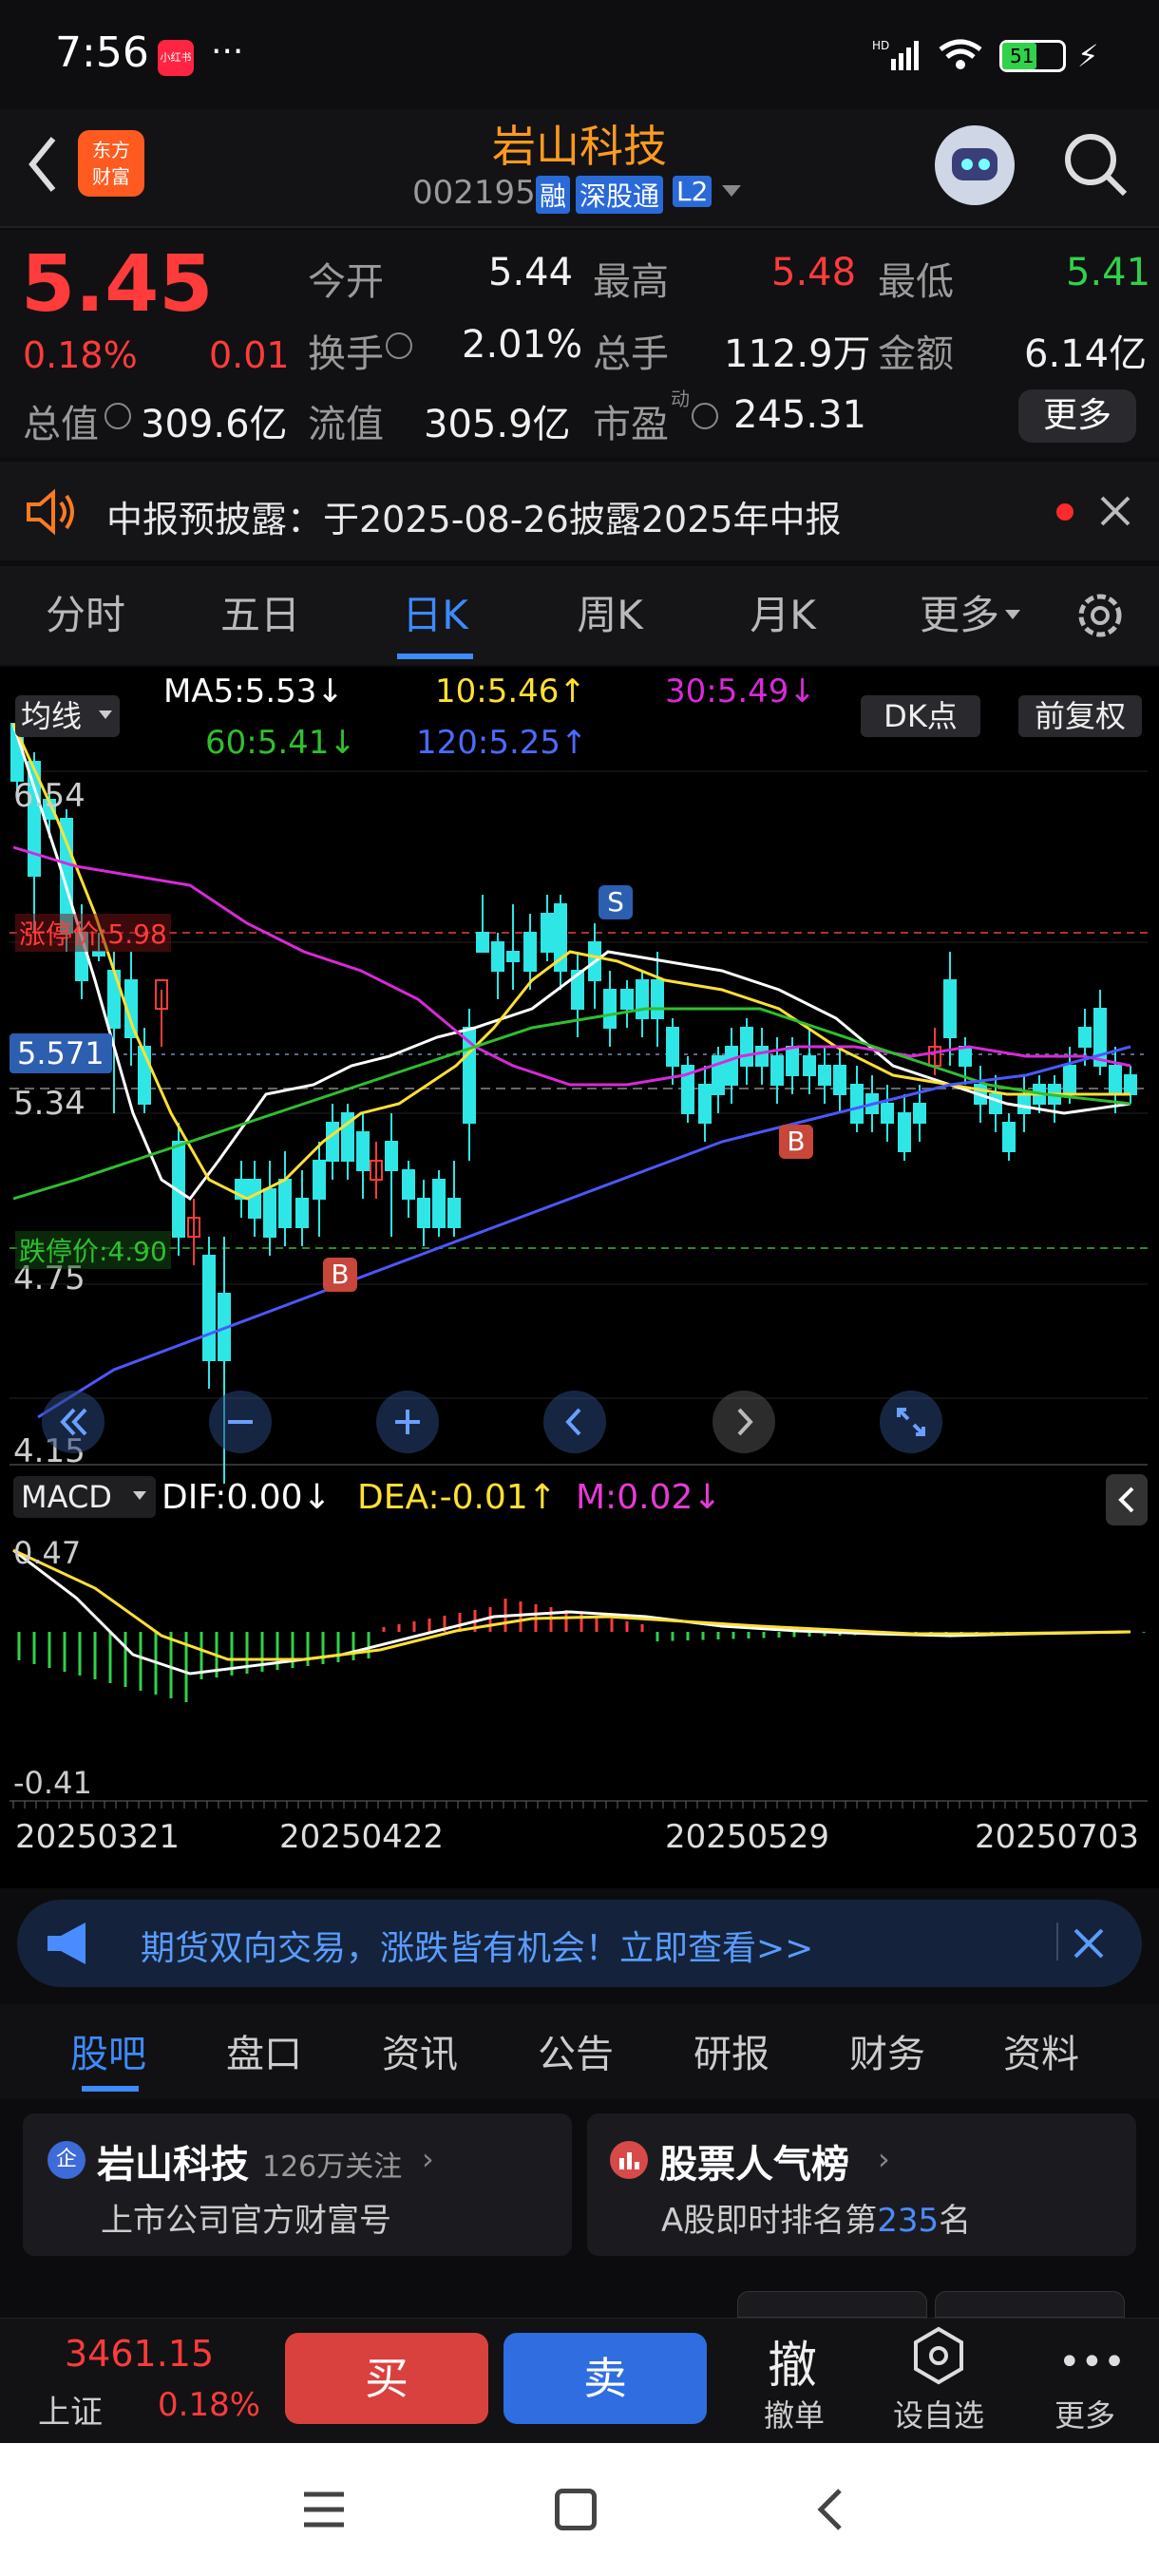 This screenshot has width=1159, height=2576. I want to click on tab-daily-k: 日K, so click(435, 615).